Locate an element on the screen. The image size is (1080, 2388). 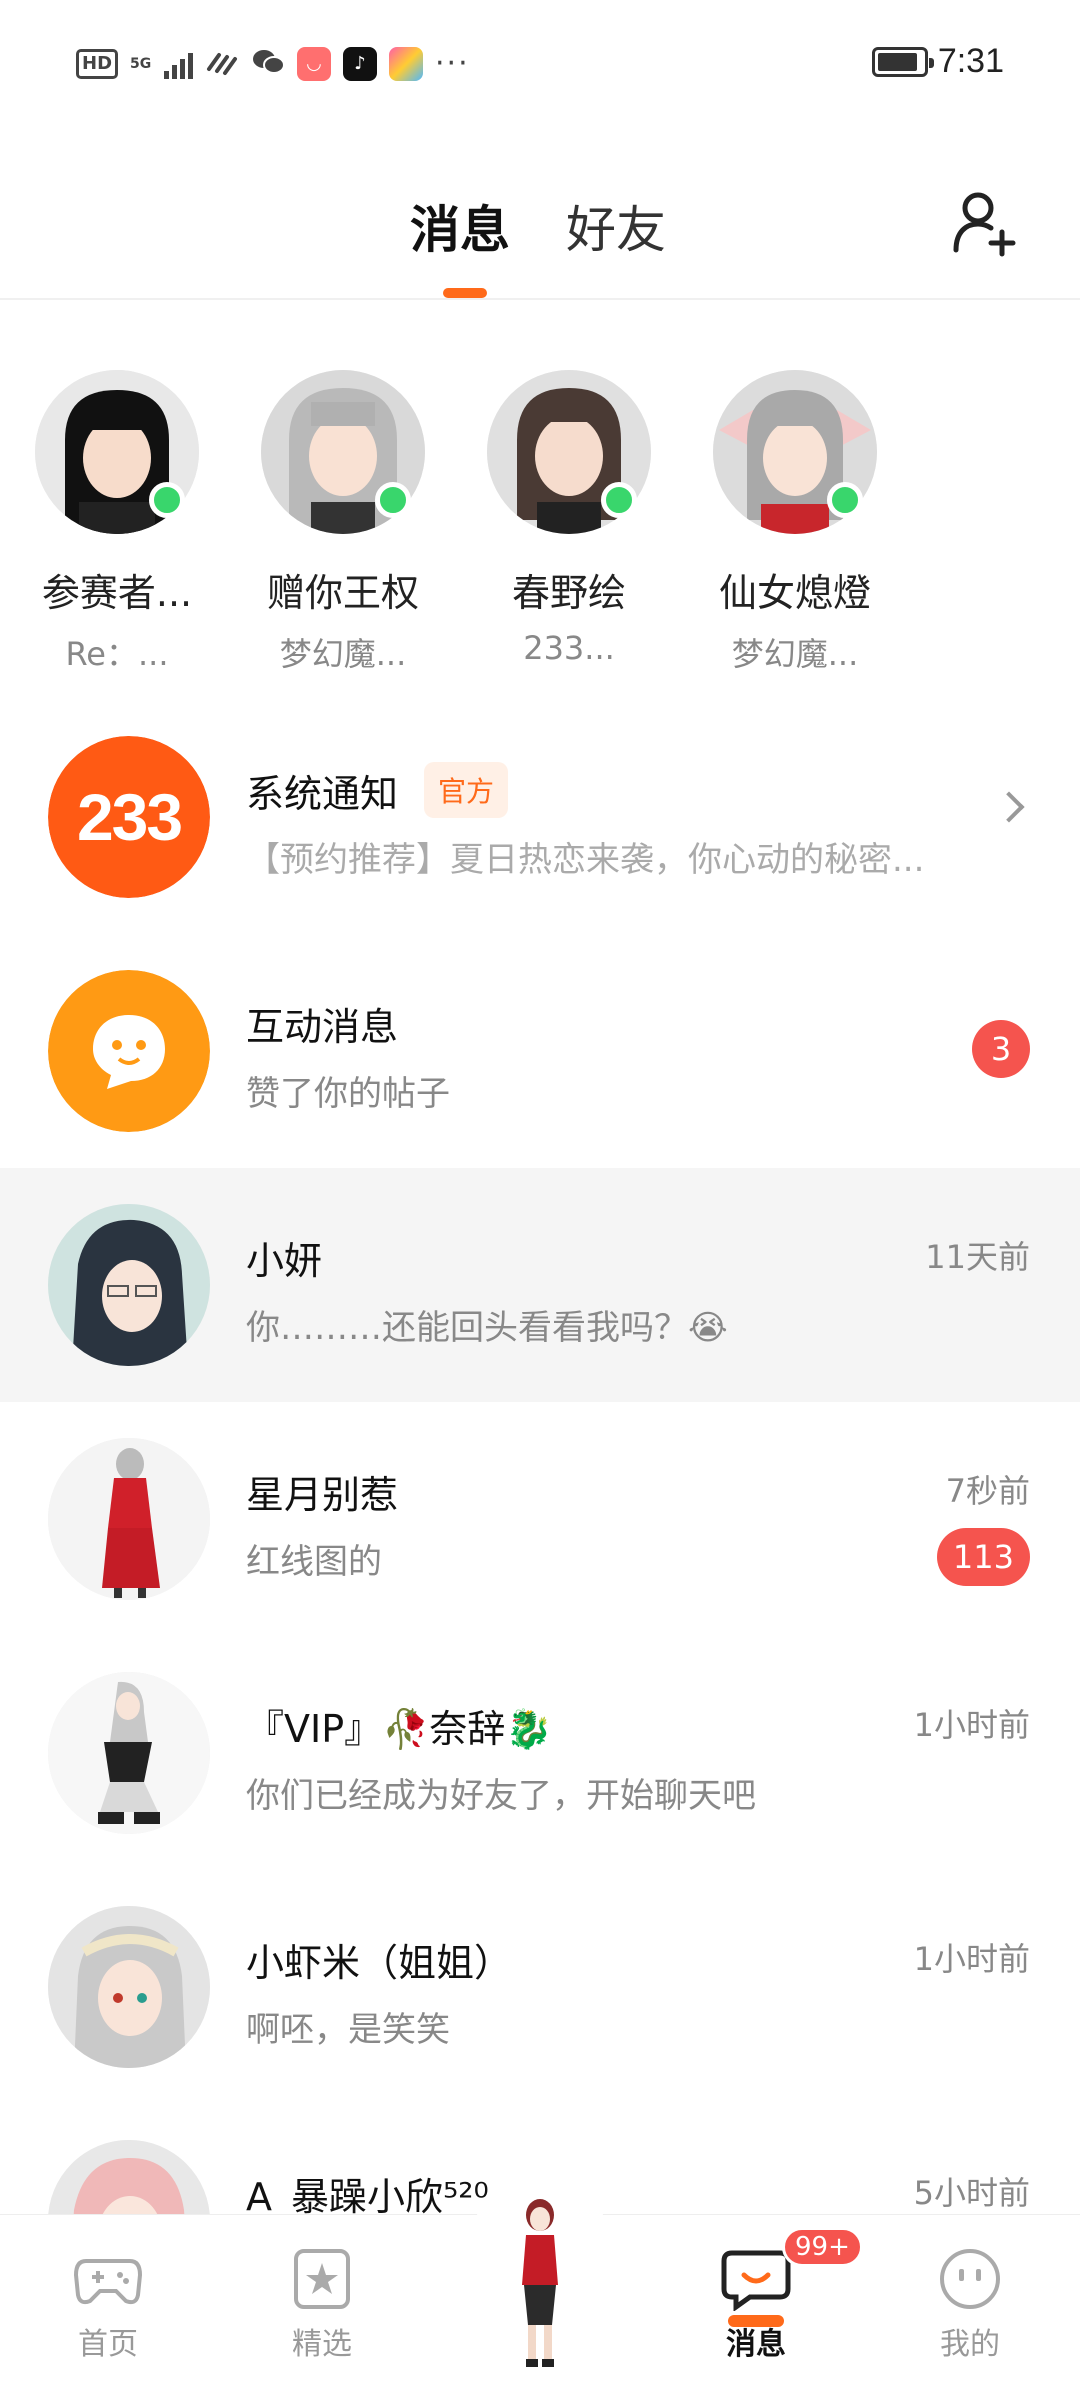
conversation-item: 『VIP』🥀奈辞🐉 你们已经成为好友了，开始聊天吧 1小时前 is located at coordinates (540, 1753).